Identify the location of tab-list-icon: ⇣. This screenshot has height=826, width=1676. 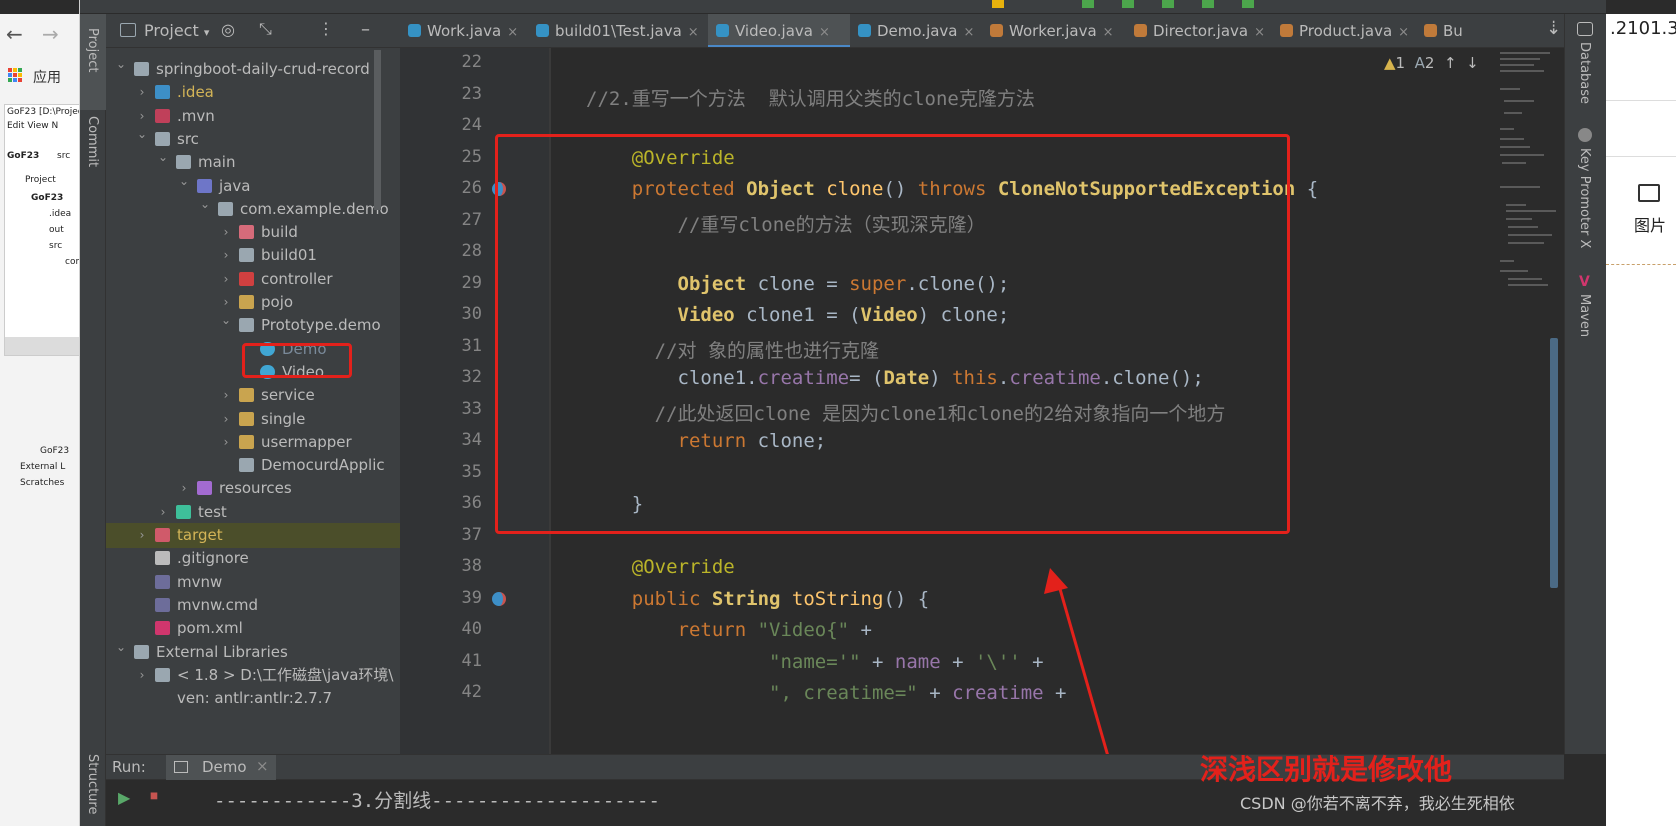
(1553, 28).